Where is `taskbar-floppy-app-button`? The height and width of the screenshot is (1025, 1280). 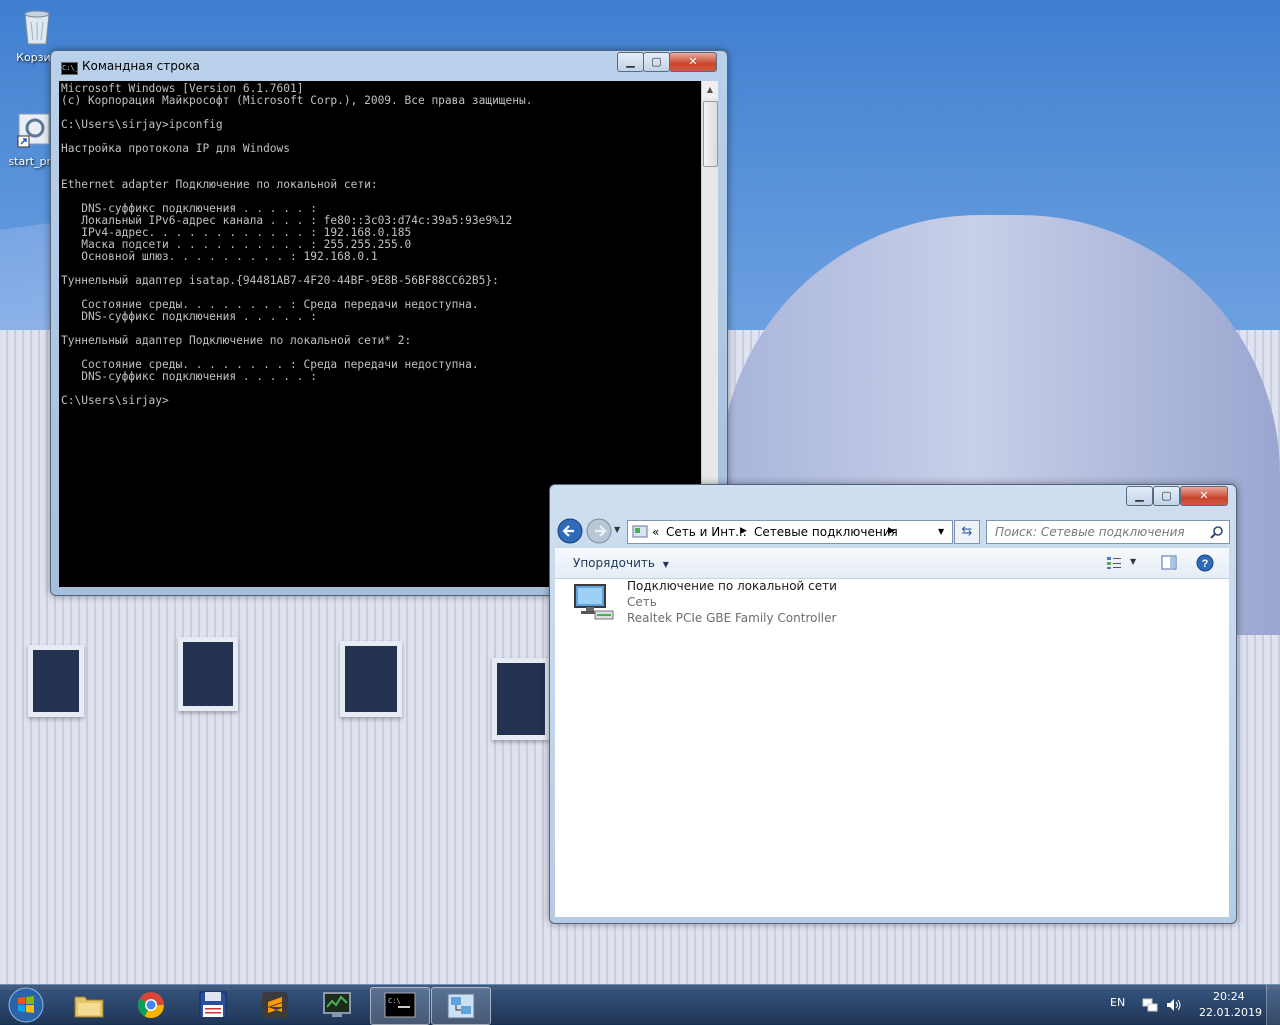
taskbar-floppy-app-button is located at coordinates (213, 1005).